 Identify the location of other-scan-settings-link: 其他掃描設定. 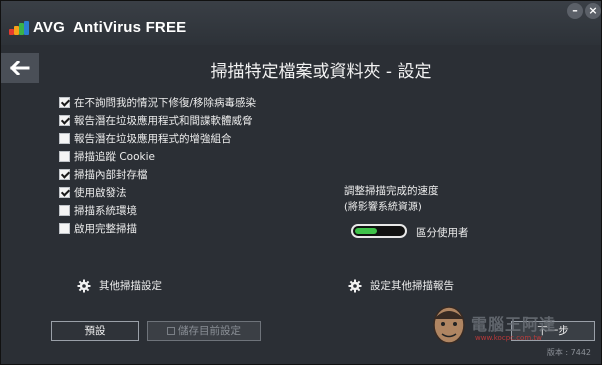
(119, 285).